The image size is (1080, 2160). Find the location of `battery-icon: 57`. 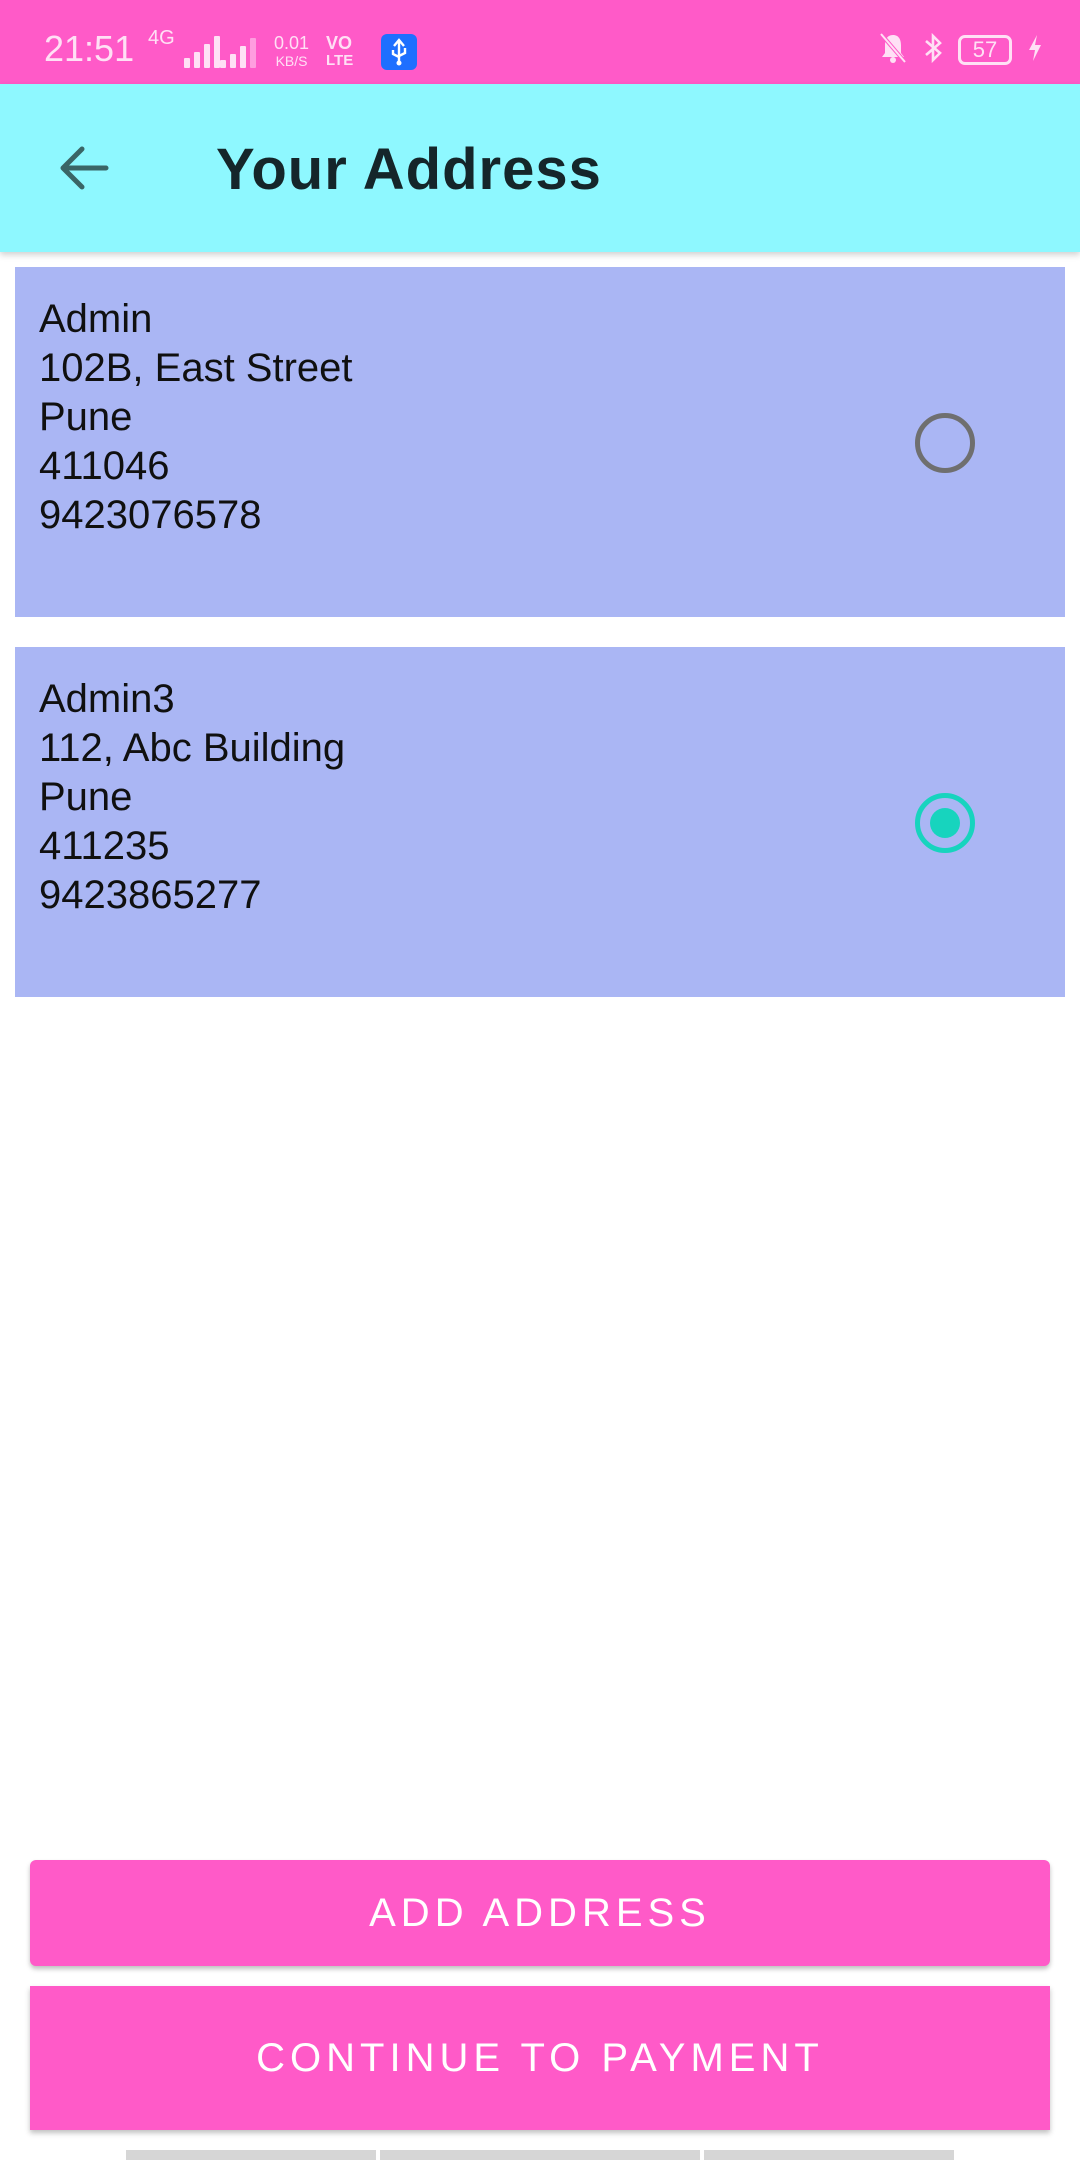

battery-icon: 57 is located at coordinates (985, 50).